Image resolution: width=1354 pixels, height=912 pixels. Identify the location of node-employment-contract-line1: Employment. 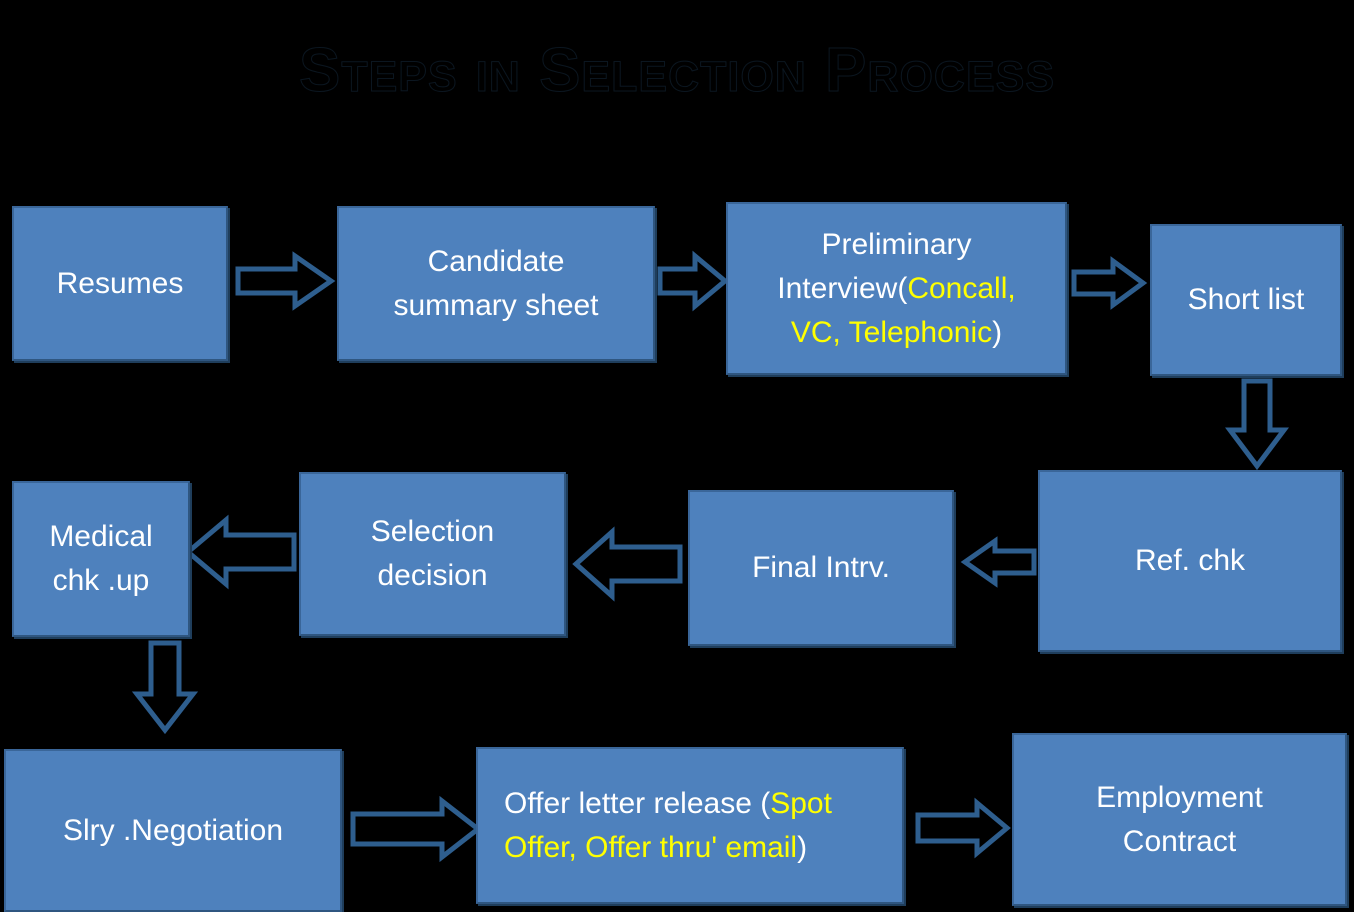
(1179, 797).